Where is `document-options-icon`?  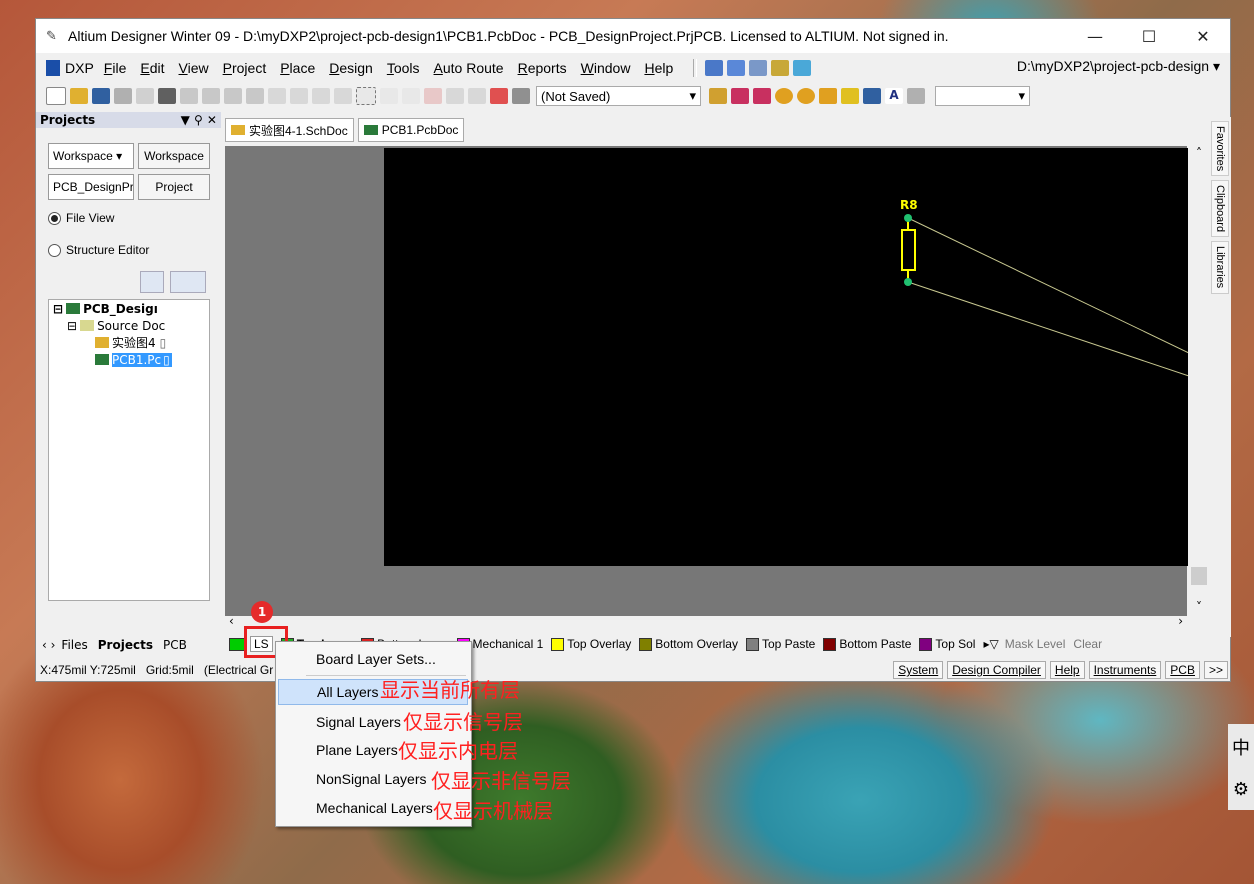
document-options-icon is located at coordinates (188, 282).